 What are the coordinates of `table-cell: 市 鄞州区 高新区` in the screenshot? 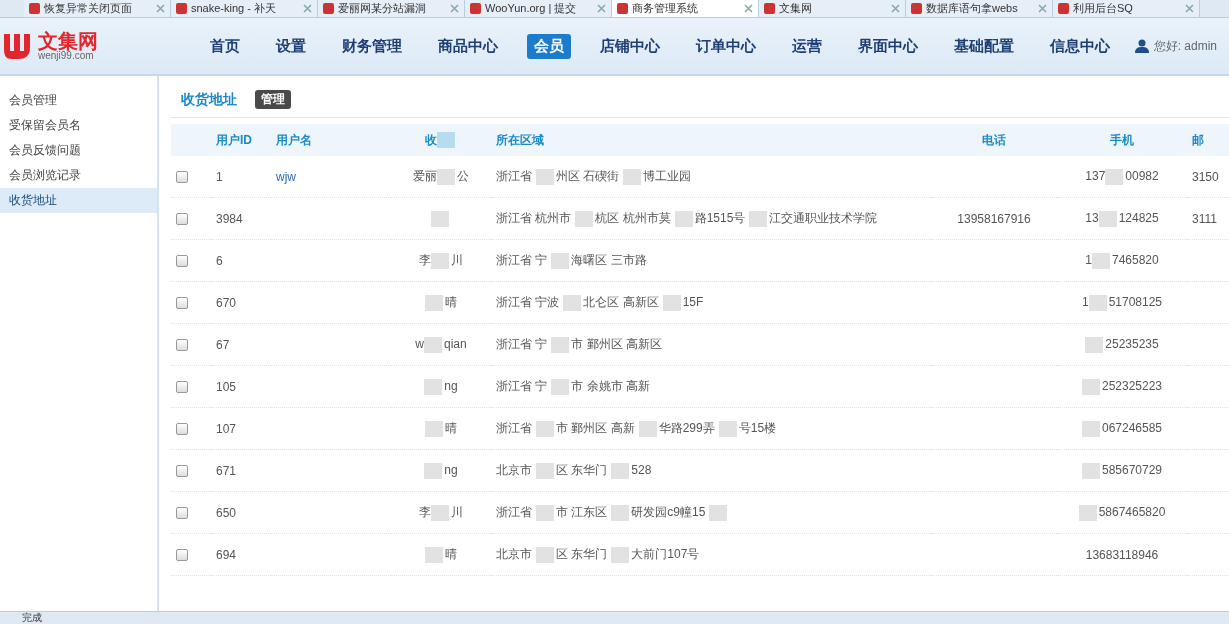 It's located at (616, 344).